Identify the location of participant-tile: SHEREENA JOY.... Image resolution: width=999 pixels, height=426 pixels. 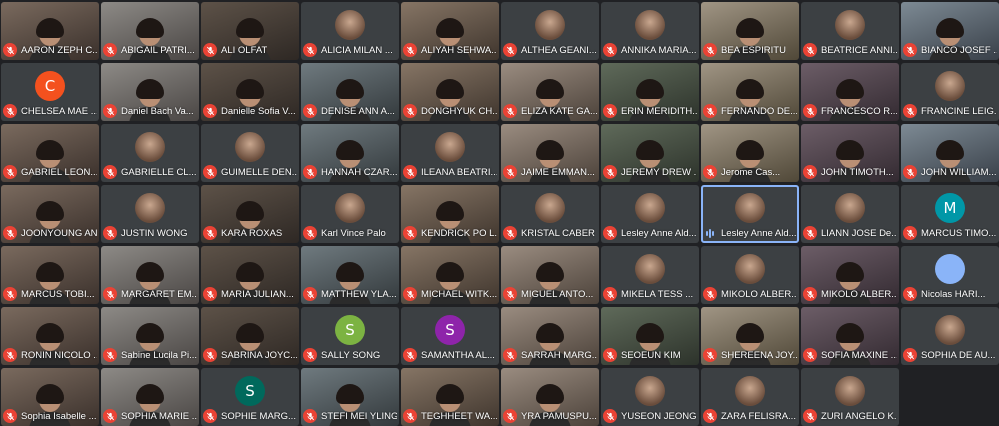
(750, 336).